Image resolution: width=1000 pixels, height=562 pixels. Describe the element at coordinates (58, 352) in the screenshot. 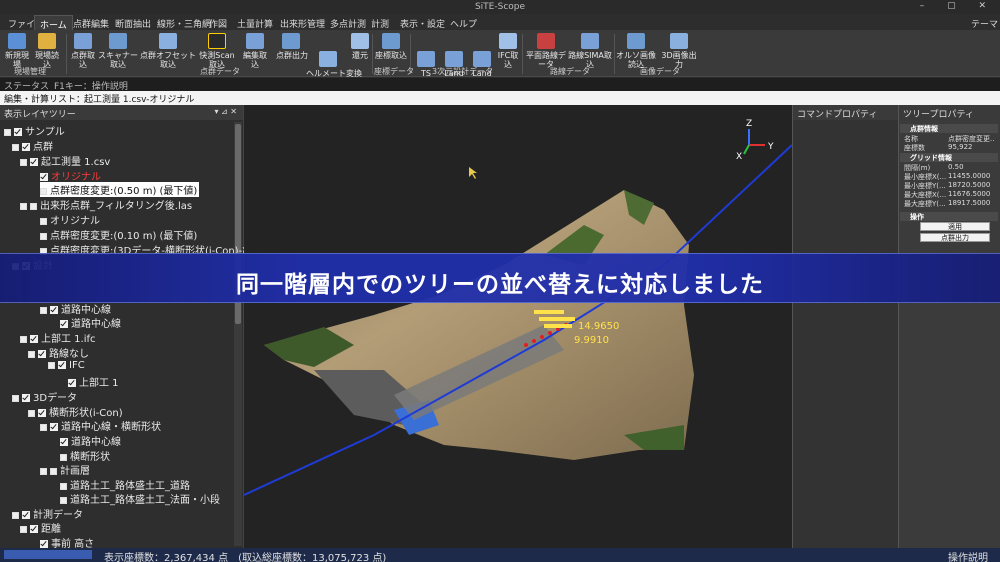

I see `tree-item-no-route: 路線なし` at that location.